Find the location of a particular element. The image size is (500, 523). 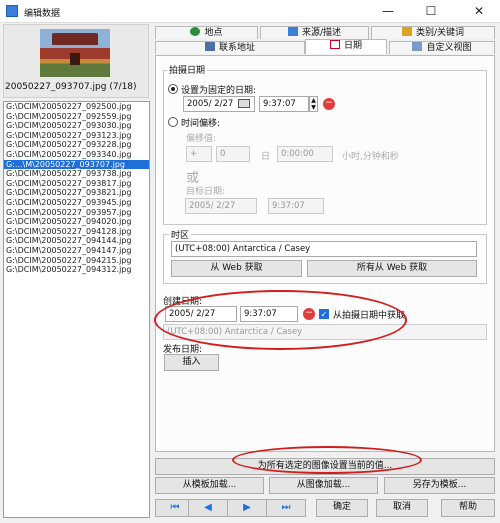

tab-custom-view: 自定义视图 is located at coordinates (442, 47).